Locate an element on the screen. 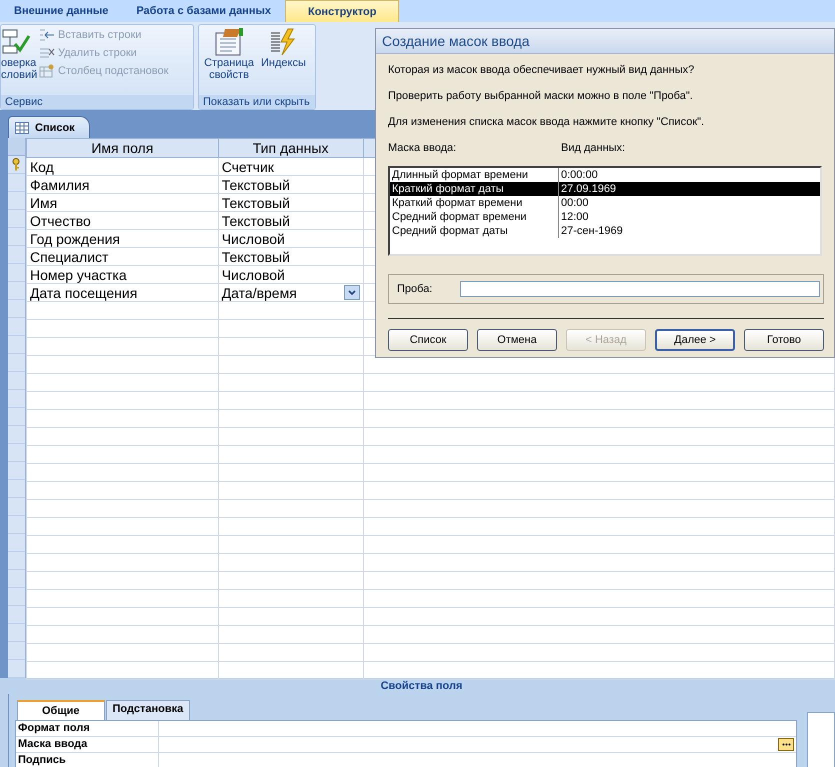 The height and width of the screenshot is (767, 835). field-label: Проба: is located at coordinates (414, 289).